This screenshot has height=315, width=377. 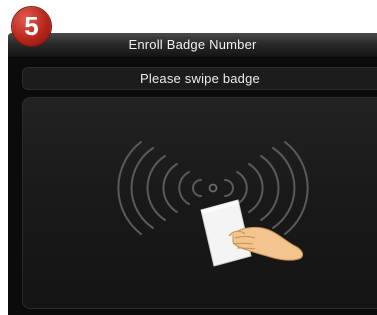 I want to click on step-number: 5, so click(x=31, y=26).